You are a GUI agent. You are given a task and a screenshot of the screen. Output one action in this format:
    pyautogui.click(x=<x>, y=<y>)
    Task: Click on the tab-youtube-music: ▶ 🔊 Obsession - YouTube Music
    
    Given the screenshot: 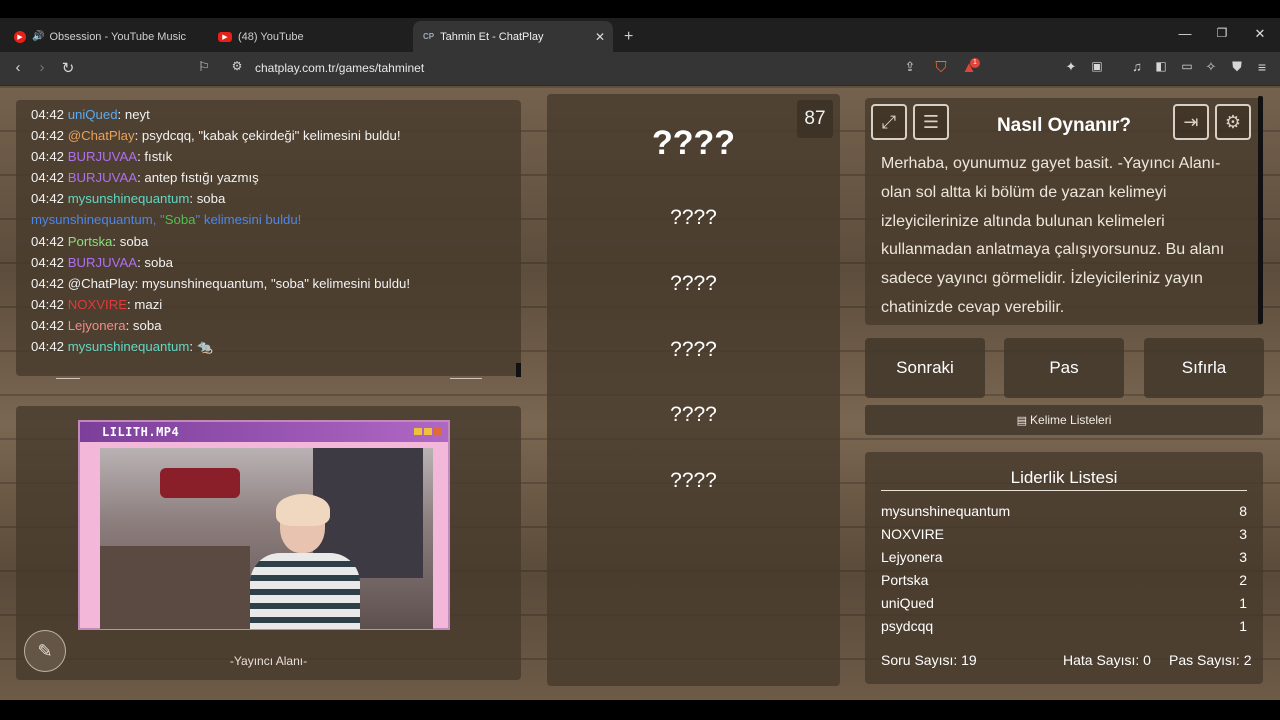 What is the action you would take?
    pyautogui.click(x=104, y=36)
    